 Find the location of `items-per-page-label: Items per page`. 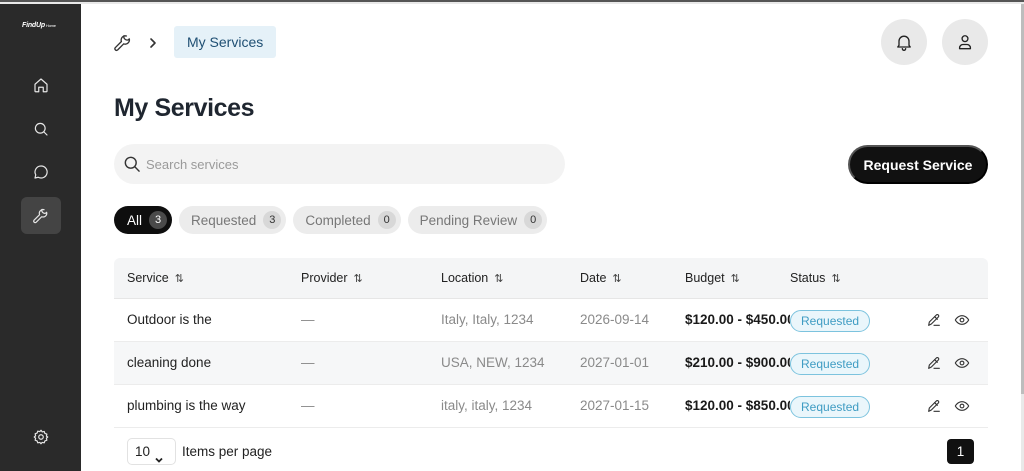

items-per-page-label: Items per page is located at coordinates (227, 451).